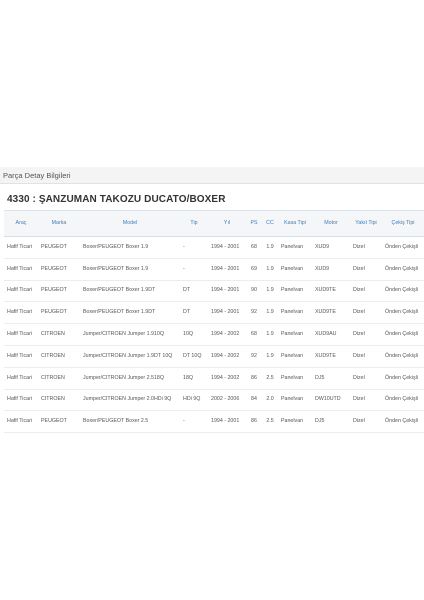 Image resolution: width=424 pixels, height=600 pixels. I want to click on cell-model: Jumper/CITROEN Jumper 1.910Q, so click(123, 334).